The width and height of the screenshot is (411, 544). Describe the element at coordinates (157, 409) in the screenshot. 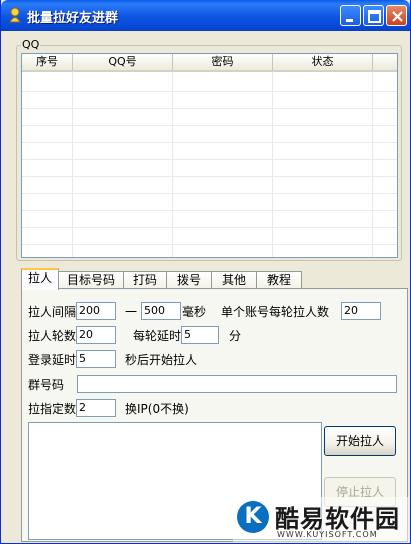

I see `change-ip-label: 换IP(0不换)` at that location.